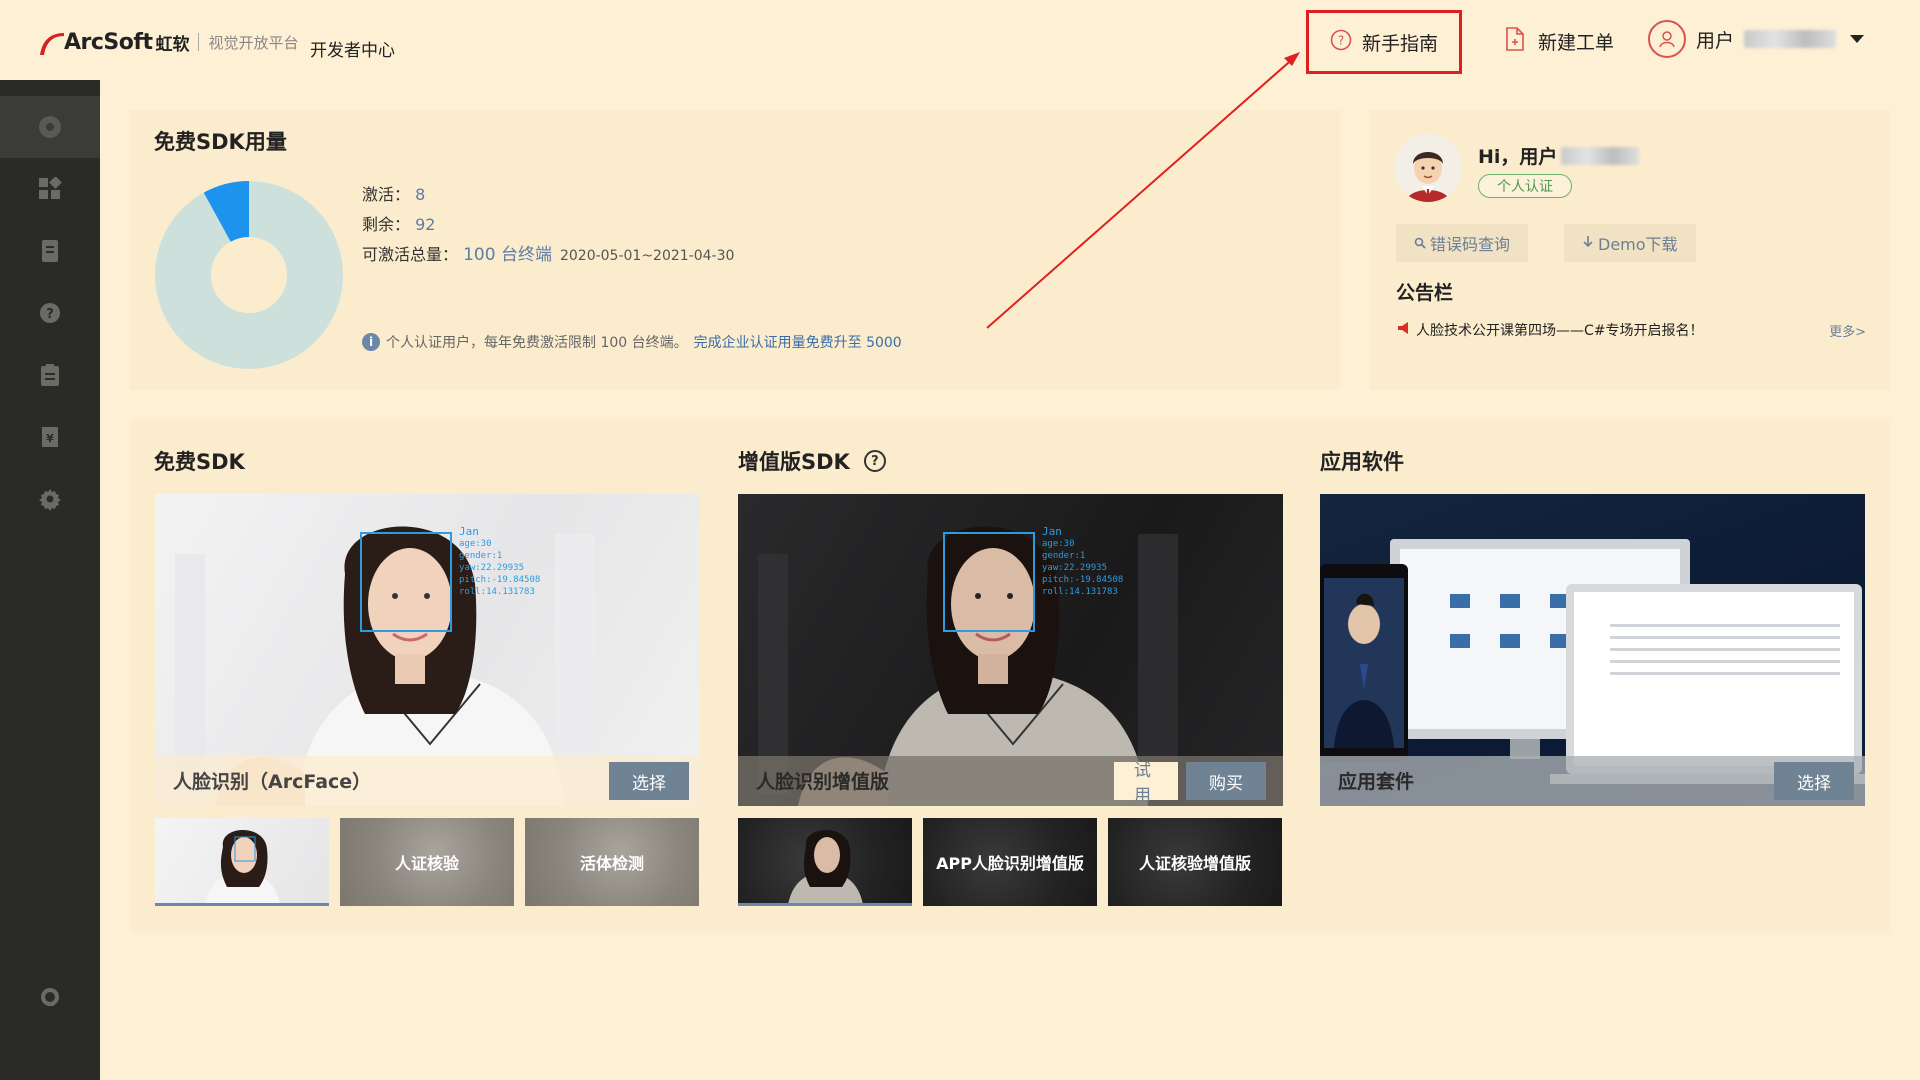 The width and height of the screenshot is (1920, 1080). What do you see at coordinates (960, 40) in the screenshot?
I see `top-header: ArcSoft 虹软 视觉开放平台 开发者中心 ? 新手指南 新建工单 用户` at bounding box center [960, 40].